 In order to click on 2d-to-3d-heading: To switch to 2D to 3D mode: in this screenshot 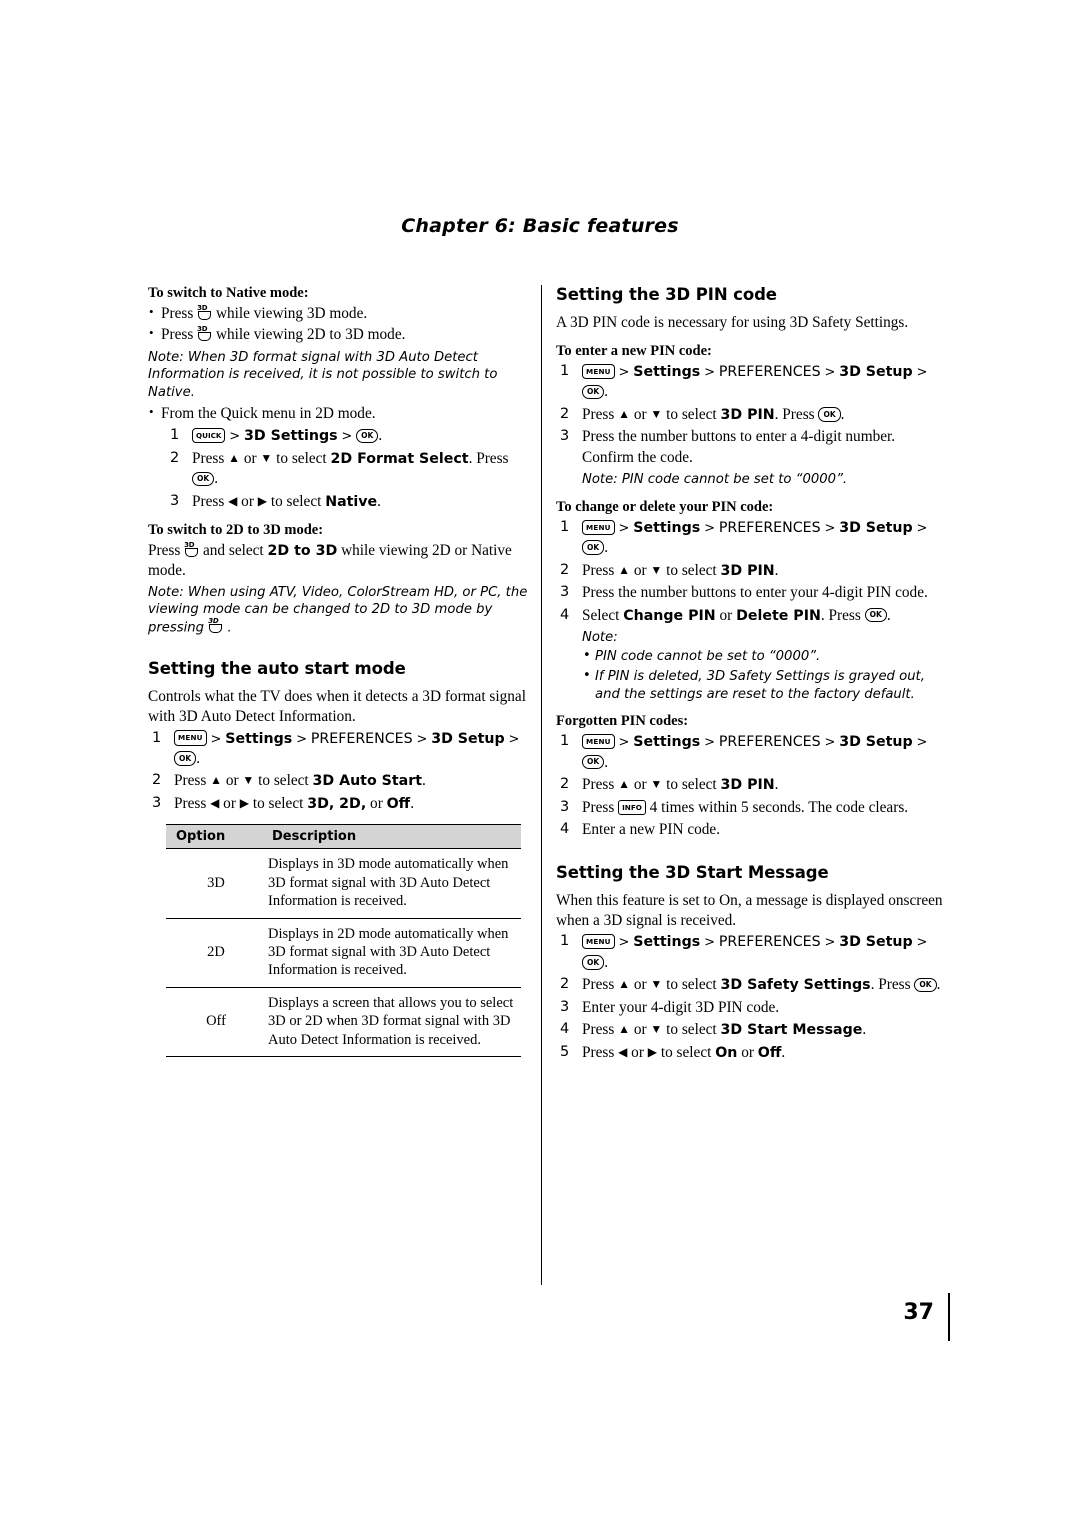, I will do `click(236, 530)`.